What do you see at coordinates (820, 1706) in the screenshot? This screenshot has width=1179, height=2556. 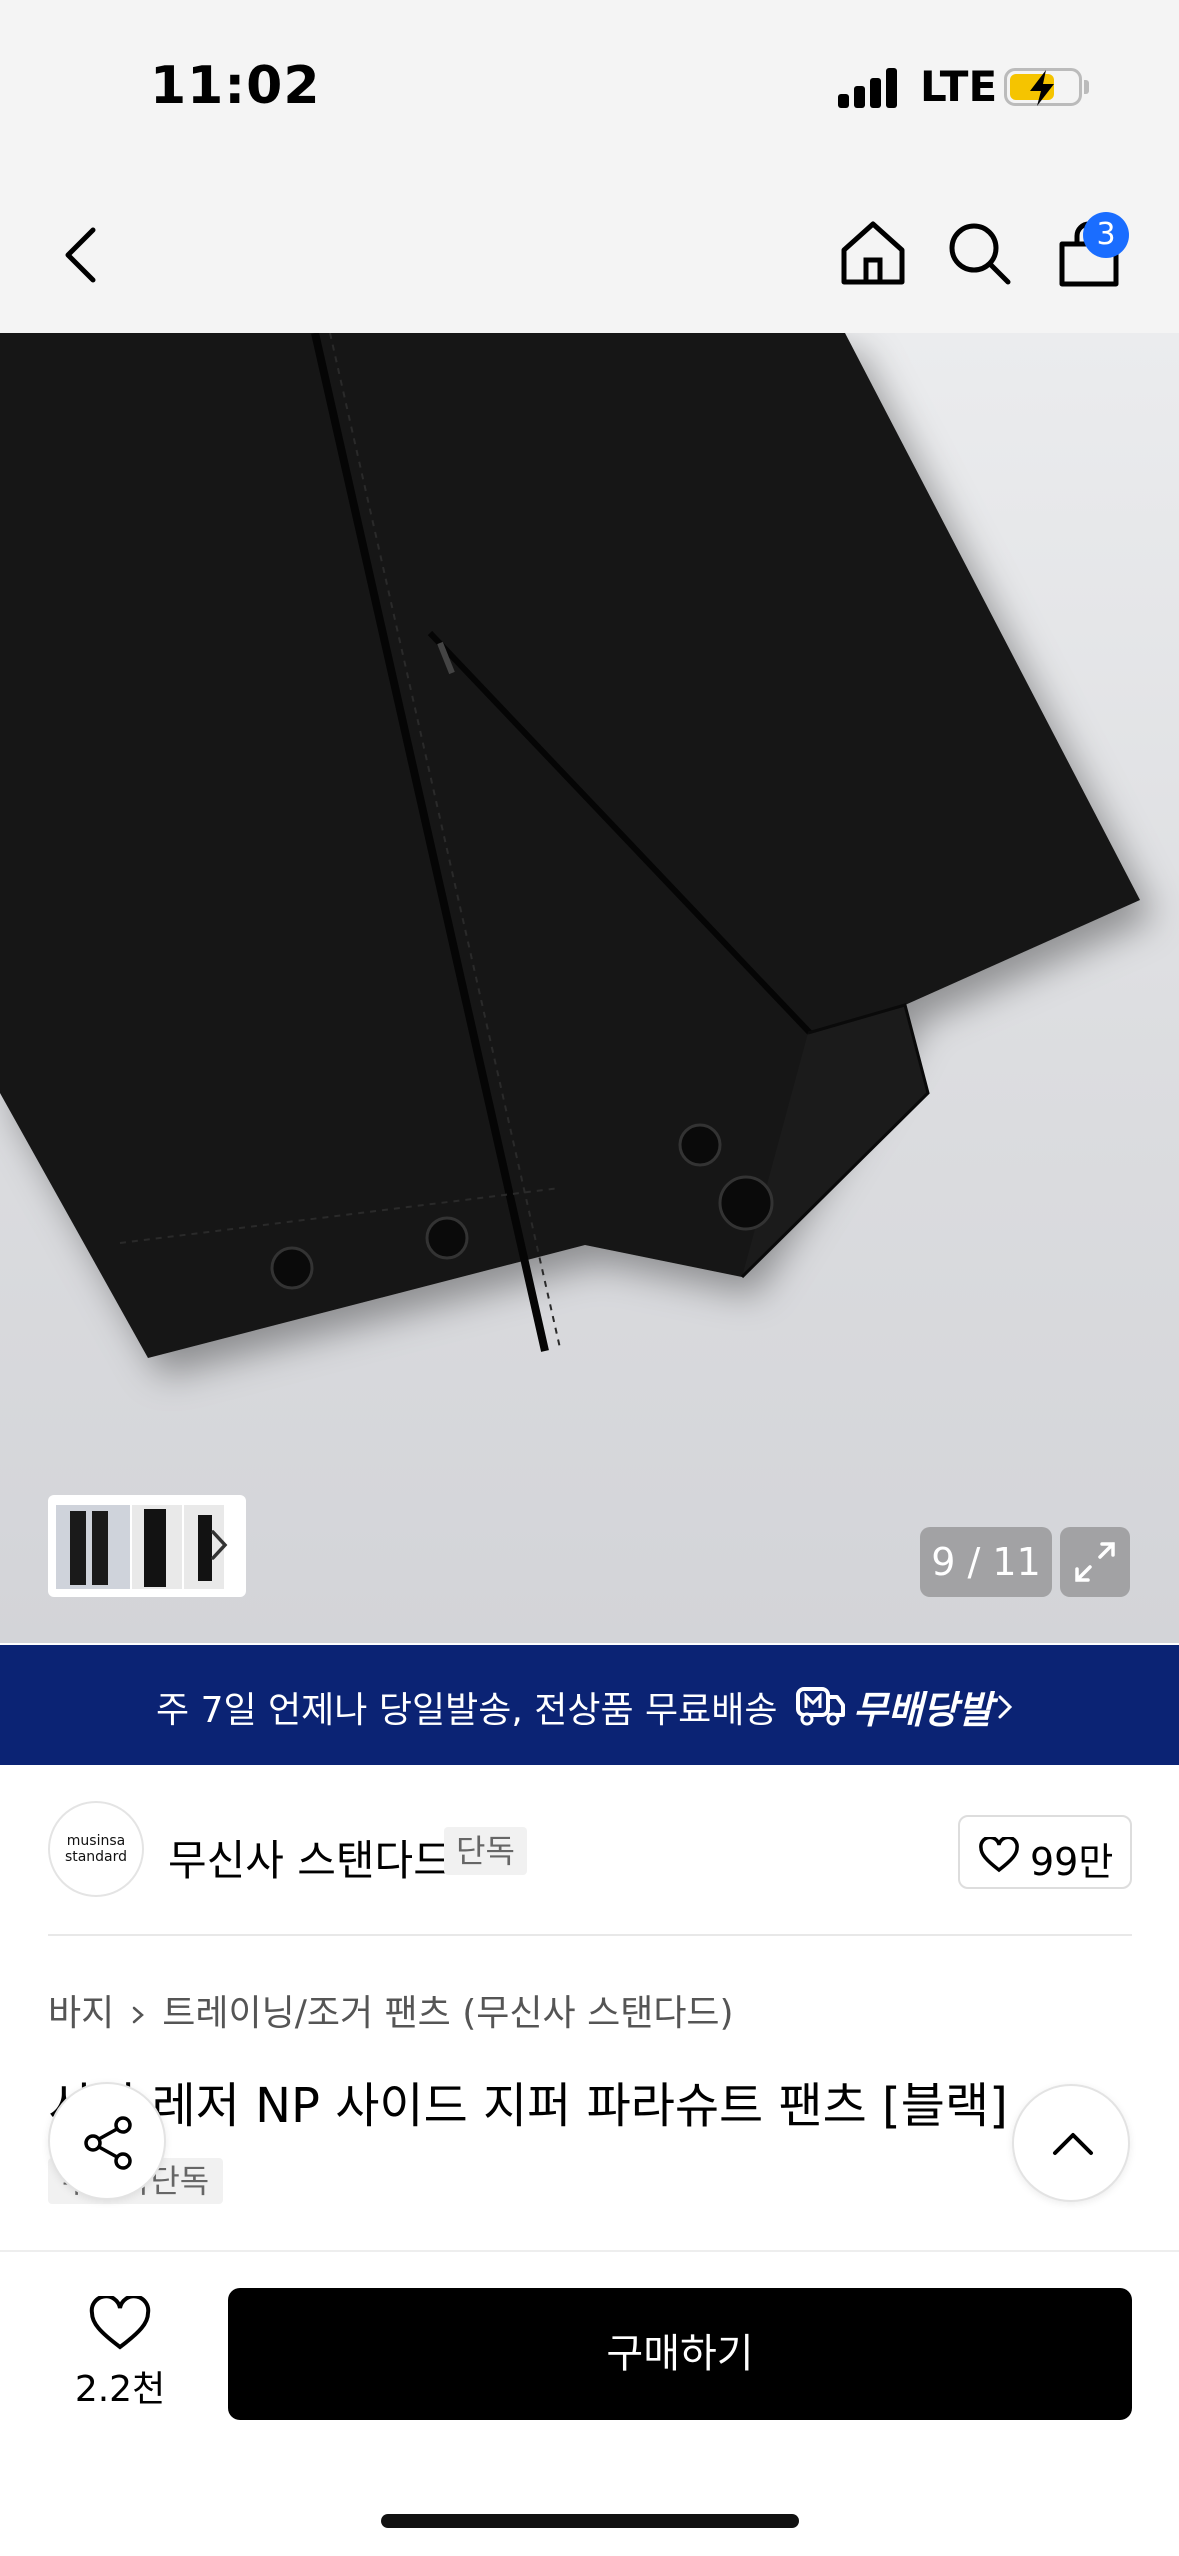 I see `delivery-truck-icon` at bounding box center [820, 1706].